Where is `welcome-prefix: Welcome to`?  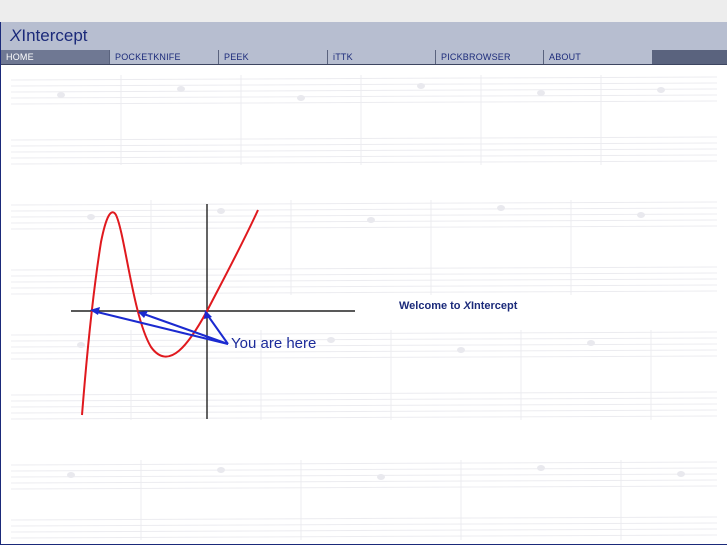
welcome-prefix: Welcome to is located at coordinates (431, 306).